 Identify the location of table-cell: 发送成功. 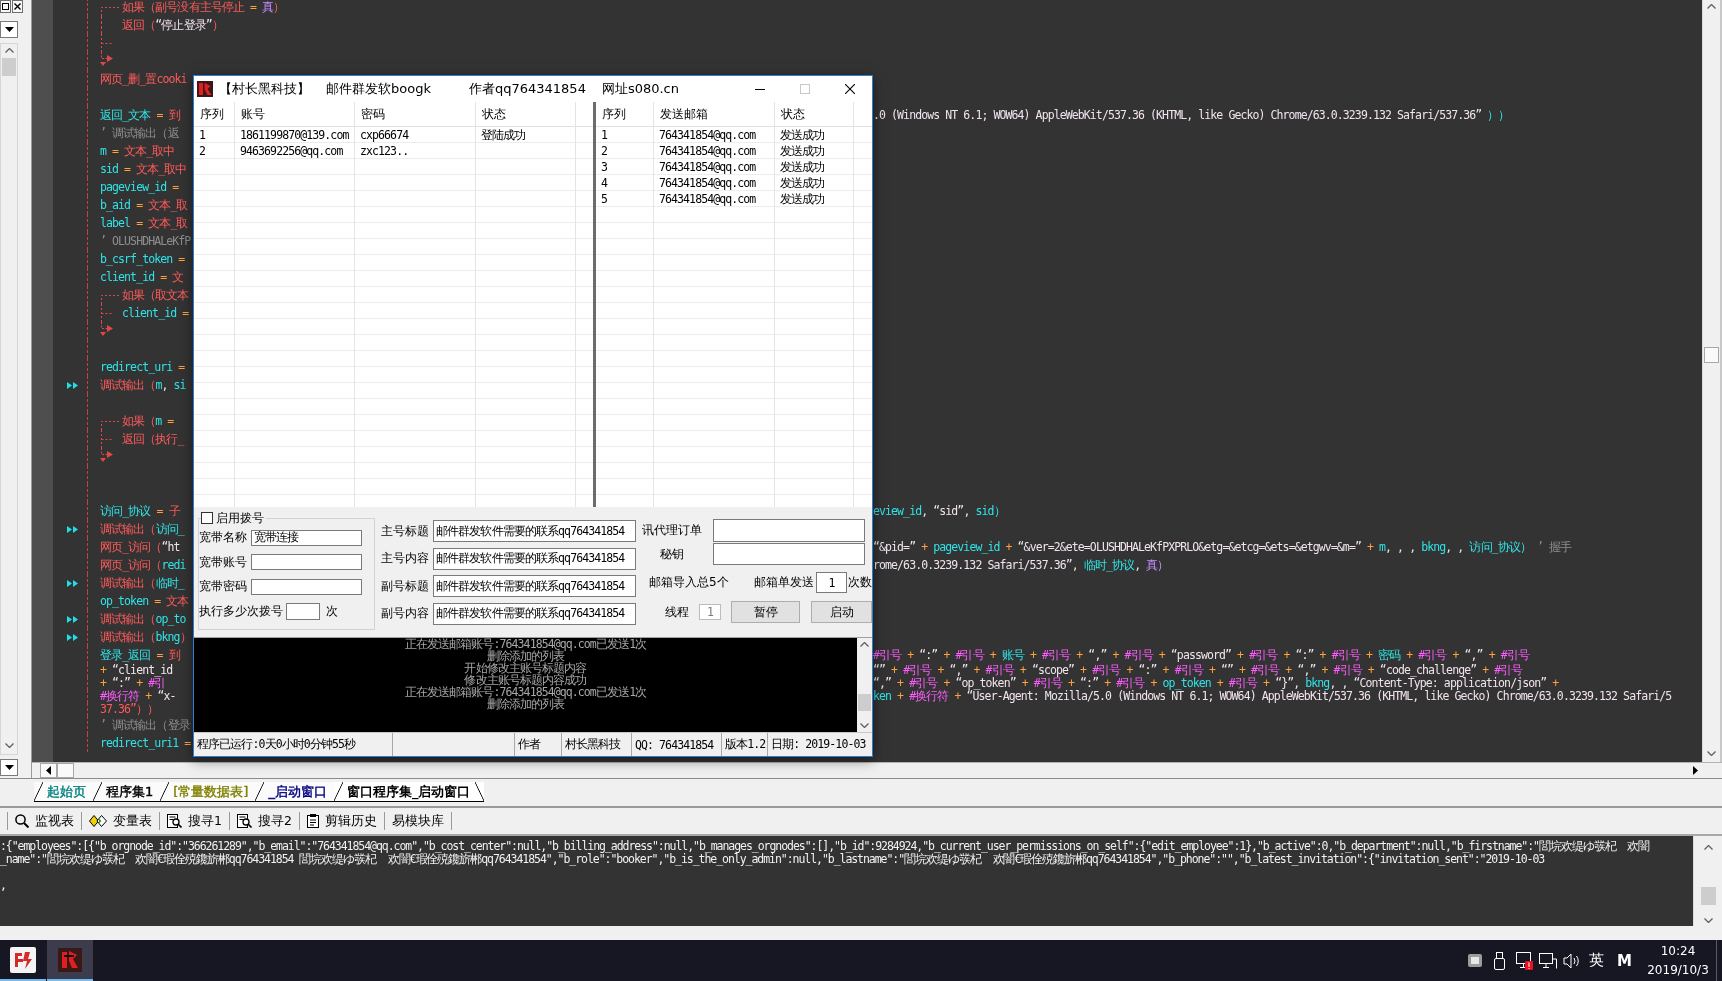
(802, 151).